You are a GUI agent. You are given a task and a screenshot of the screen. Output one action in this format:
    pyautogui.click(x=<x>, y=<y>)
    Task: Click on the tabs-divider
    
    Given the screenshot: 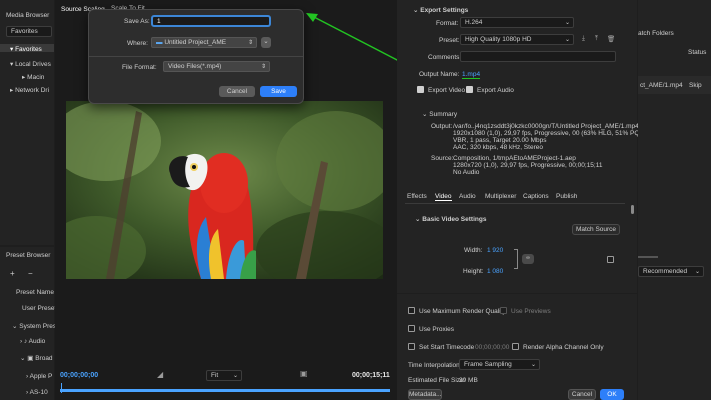 What is the action you would take?
    pyautogui.click(x=515, y=203)
    